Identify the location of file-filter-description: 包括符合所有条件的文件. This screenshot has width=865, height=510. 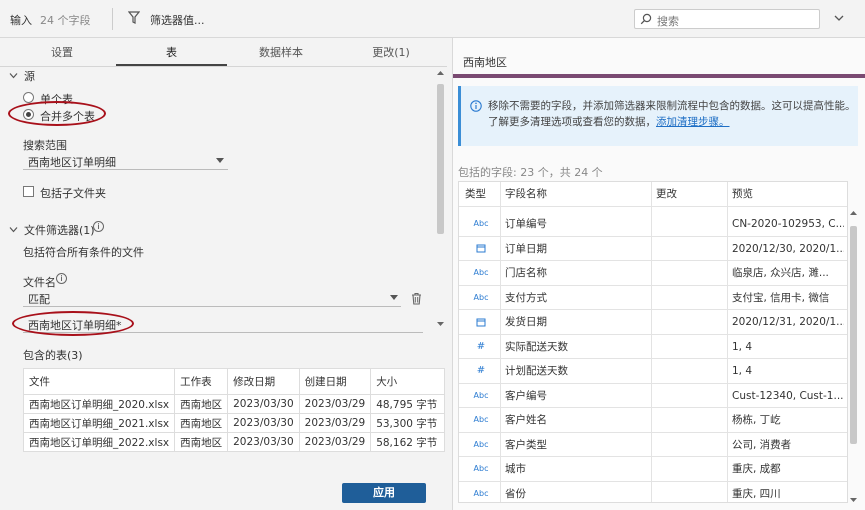
(83, 252).